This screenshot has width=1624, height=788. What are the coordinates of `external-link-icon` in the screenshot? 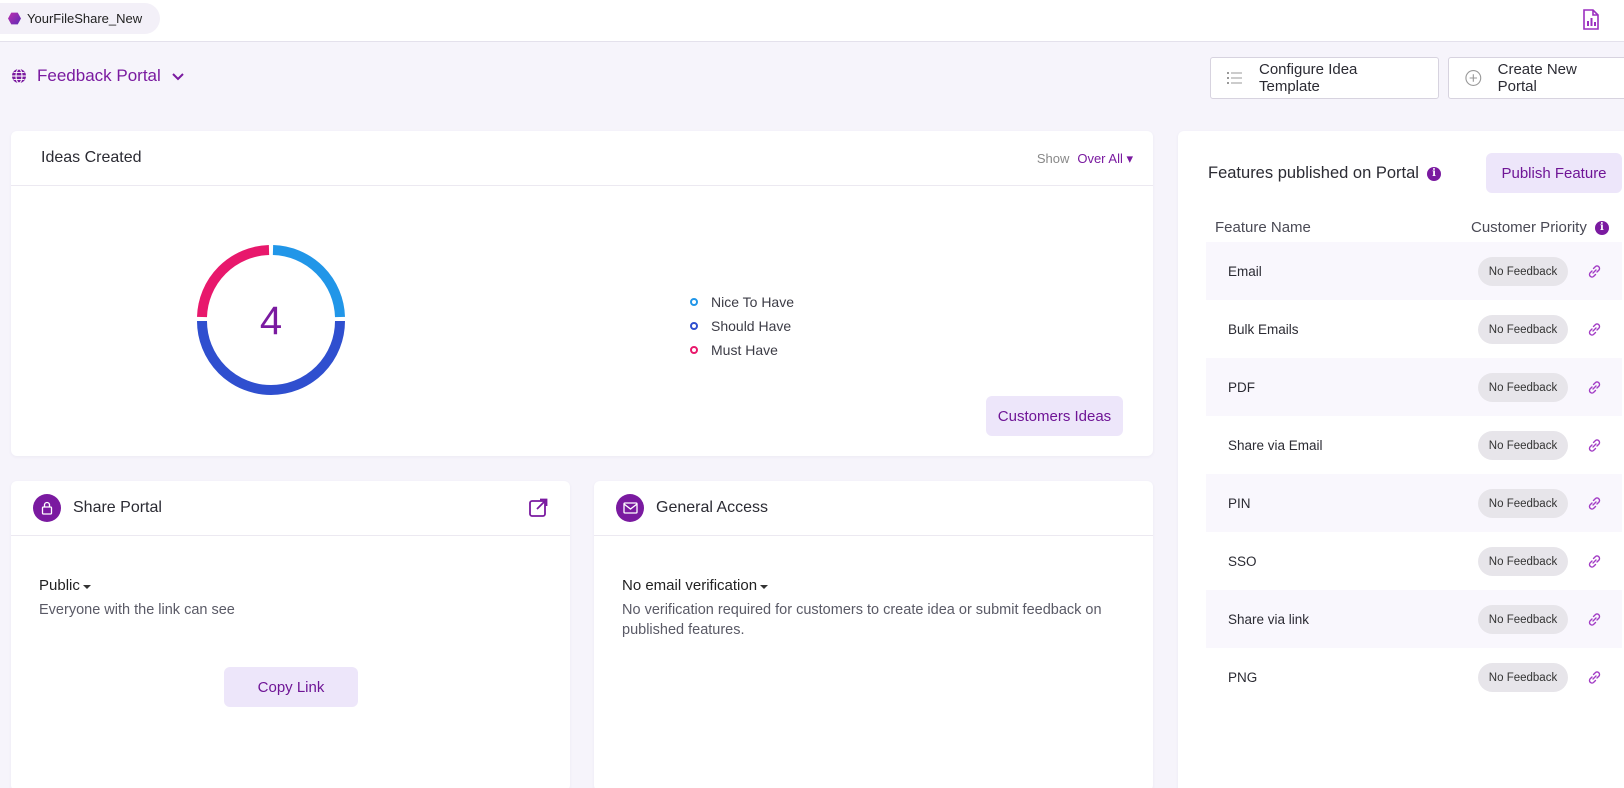 It's located at (538, 508).